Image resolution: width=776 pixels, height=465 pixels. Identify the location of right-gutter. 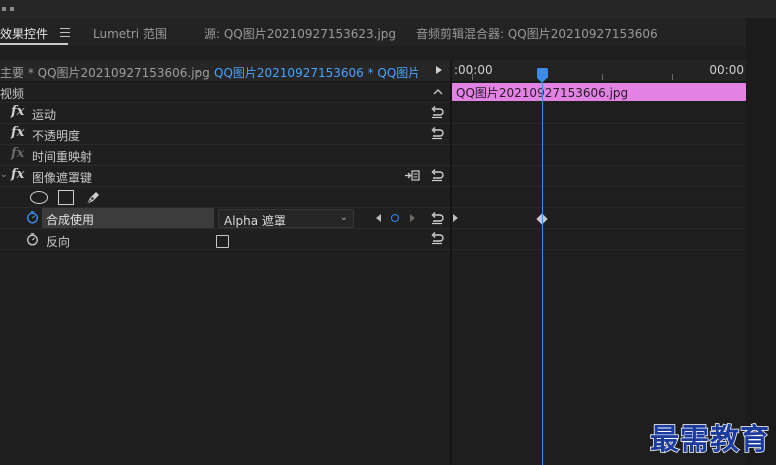
(761, 241).